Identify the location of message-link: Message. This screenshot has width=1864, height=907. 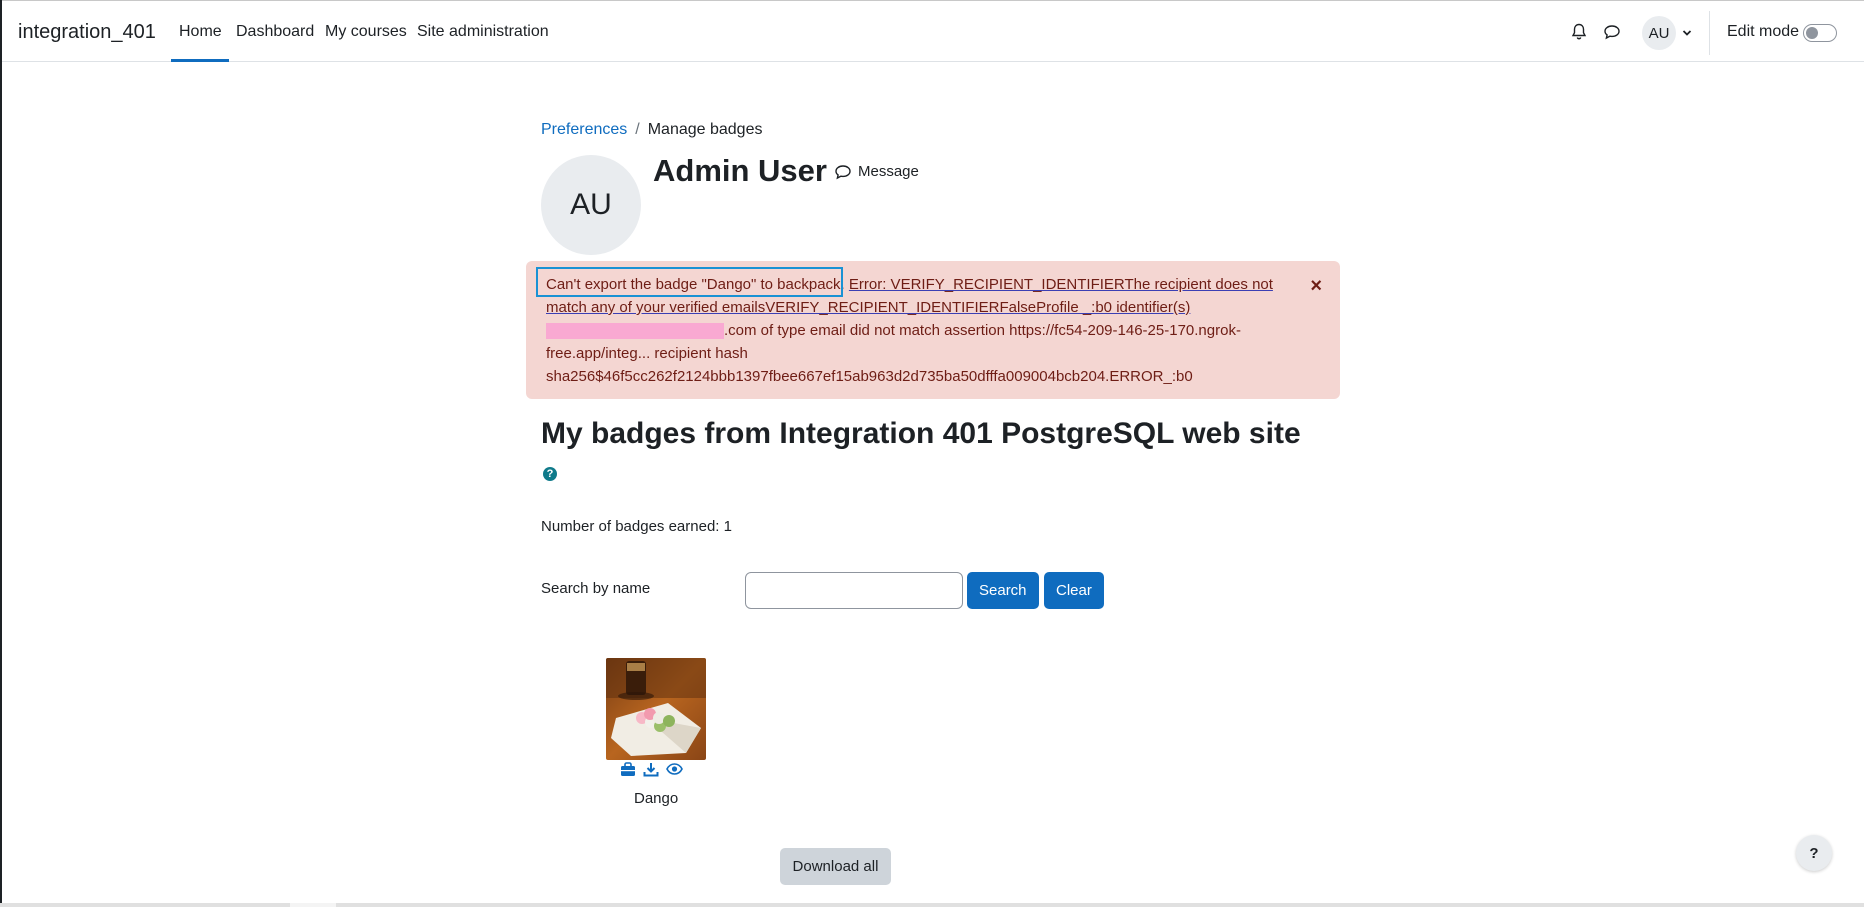
(876, 171).